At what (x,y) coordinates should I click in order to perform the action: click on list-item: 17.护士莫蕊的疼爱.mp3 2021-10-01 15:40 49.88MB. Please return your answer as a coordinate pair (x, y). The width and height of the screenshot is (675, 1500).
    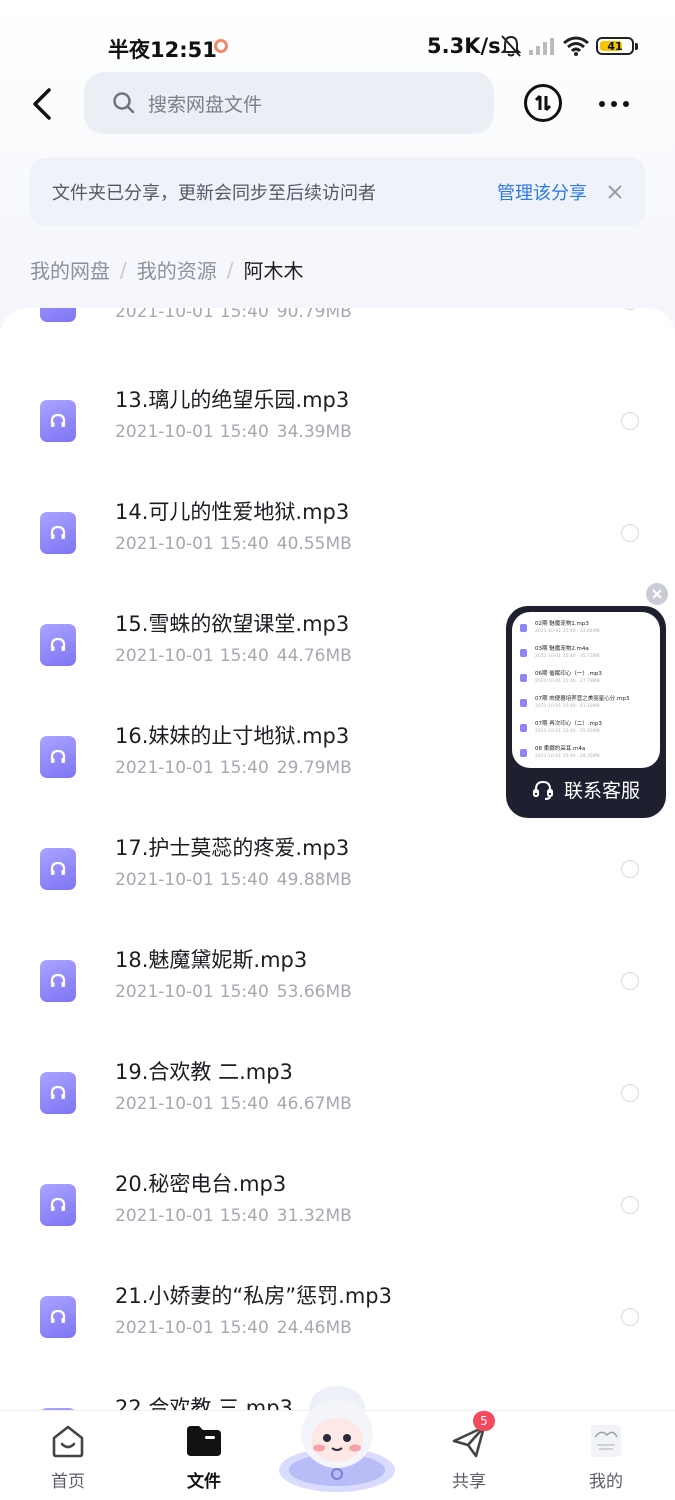
    Looking at the image, I should click on (337, 872).